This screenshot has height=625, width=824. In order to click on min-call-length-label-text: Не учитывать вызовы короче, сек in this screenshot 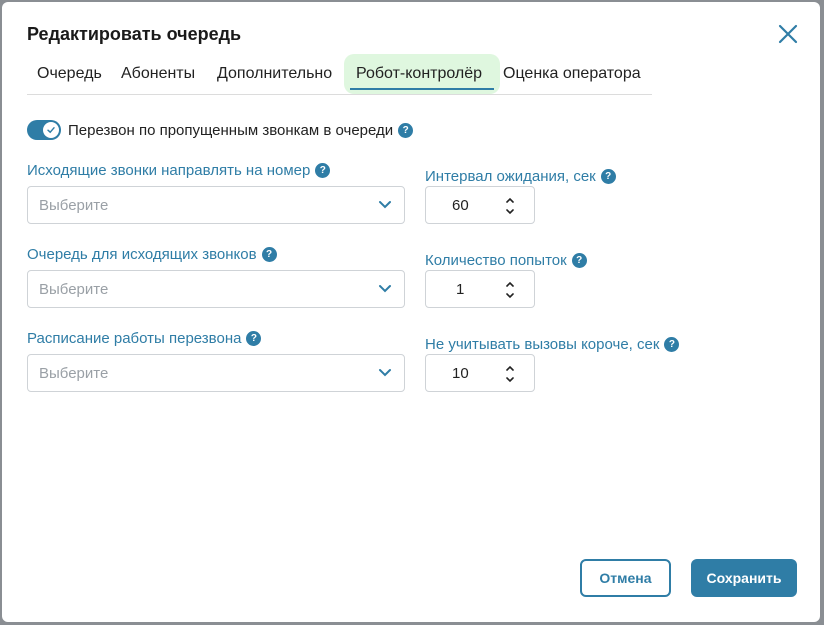, I will do `click(542, 344)`.